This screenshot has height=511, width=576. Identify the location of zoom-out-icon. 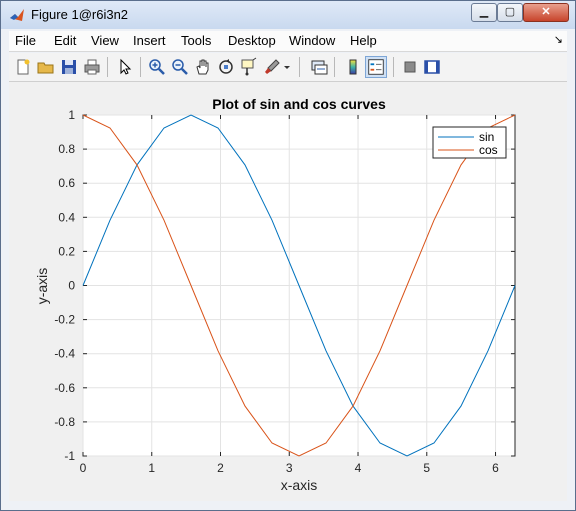
(180, 67).